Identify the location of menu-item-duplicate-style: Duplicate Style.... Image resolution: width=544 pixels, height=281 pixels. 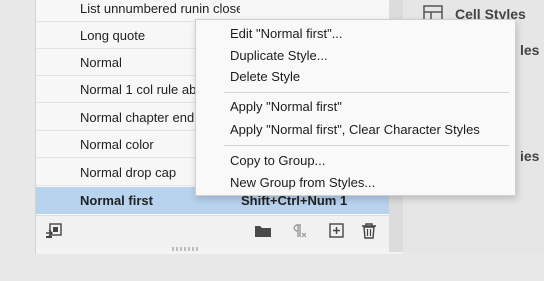
(279, 56).